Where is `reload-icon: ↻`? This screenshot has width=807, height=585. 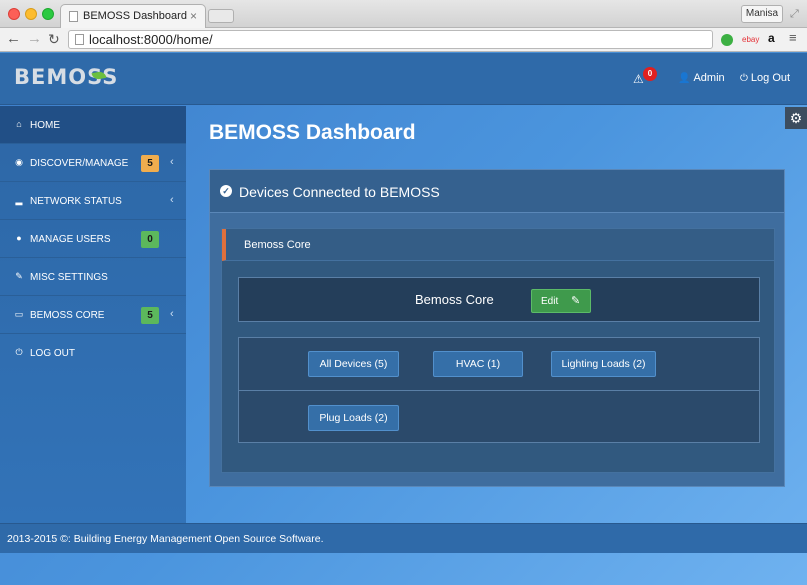
reload-icon: ↻ is located at coordinates (54, 39).